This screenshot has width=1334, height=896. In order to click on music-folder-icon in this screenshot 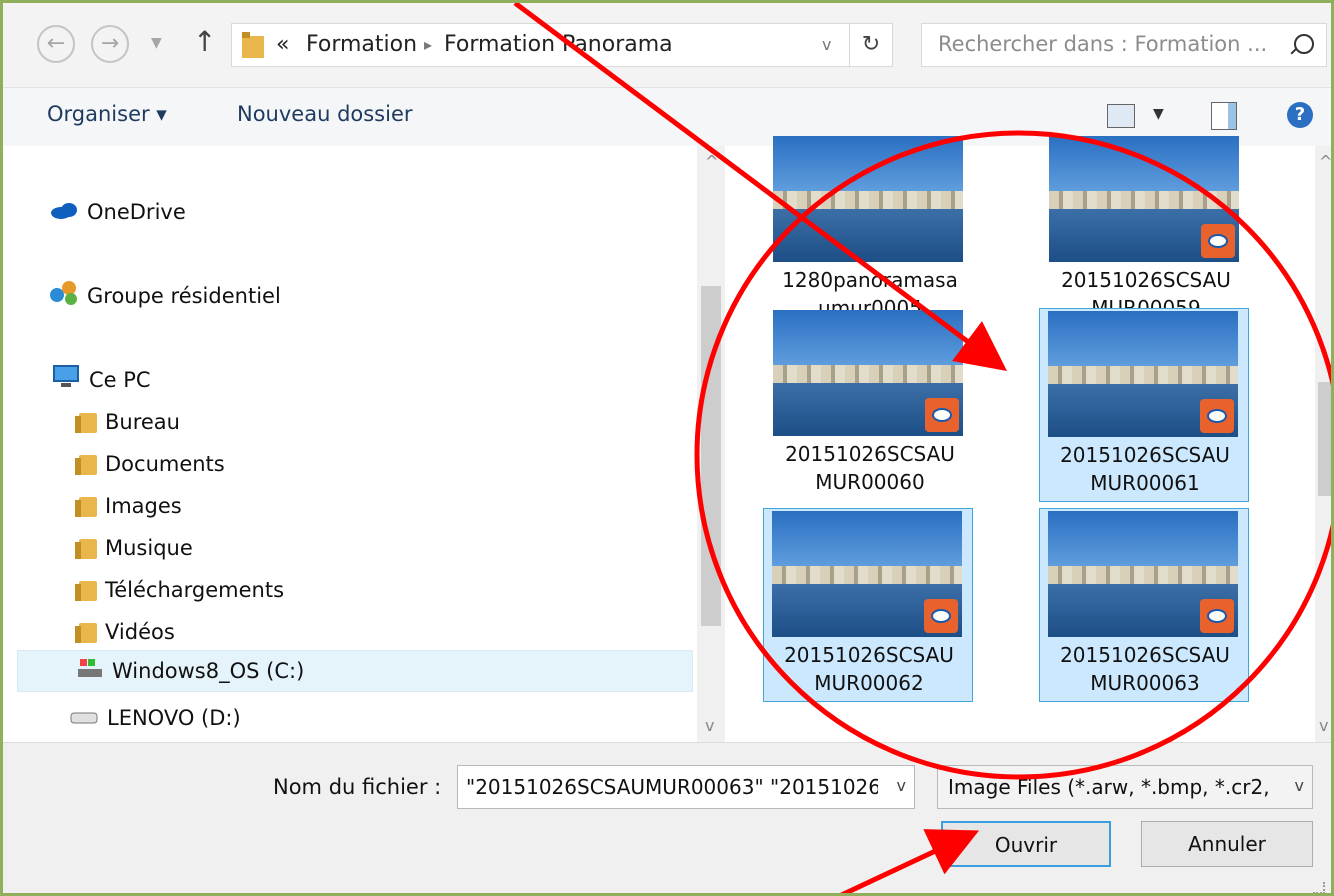, I will do `click(86, 549)`.